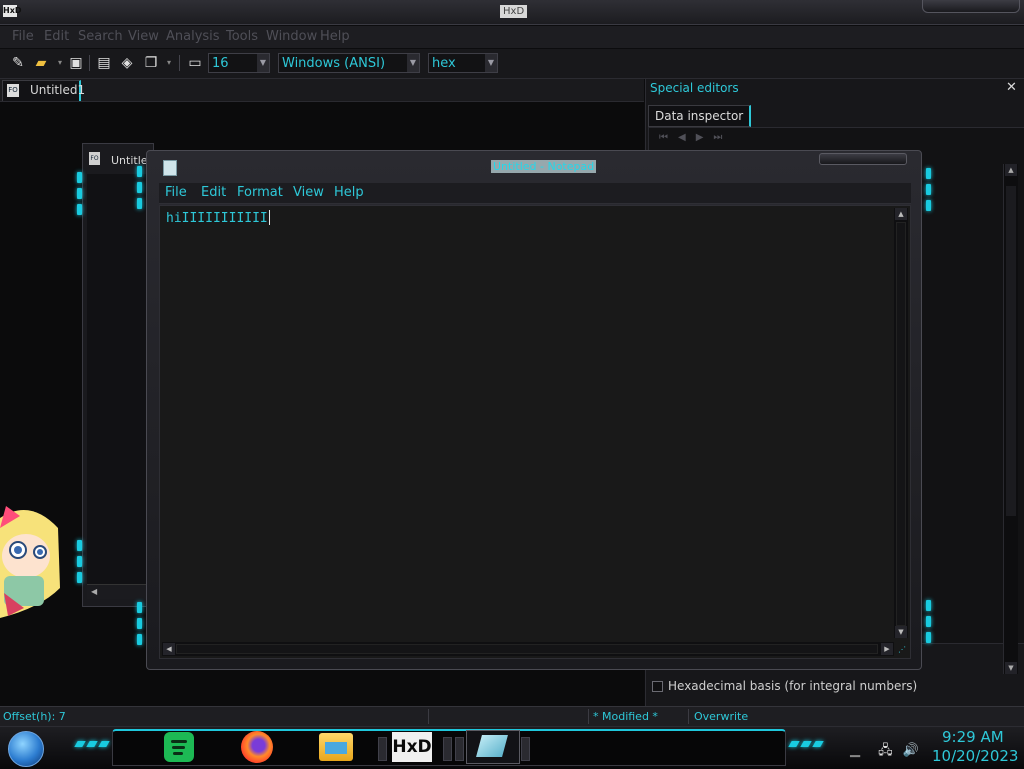 The image size is (1024, 769). What do you see at coordinates (721, 716) in the screenshot?
I see `status-mode: Overwrite` at bounding box center [721, 716].